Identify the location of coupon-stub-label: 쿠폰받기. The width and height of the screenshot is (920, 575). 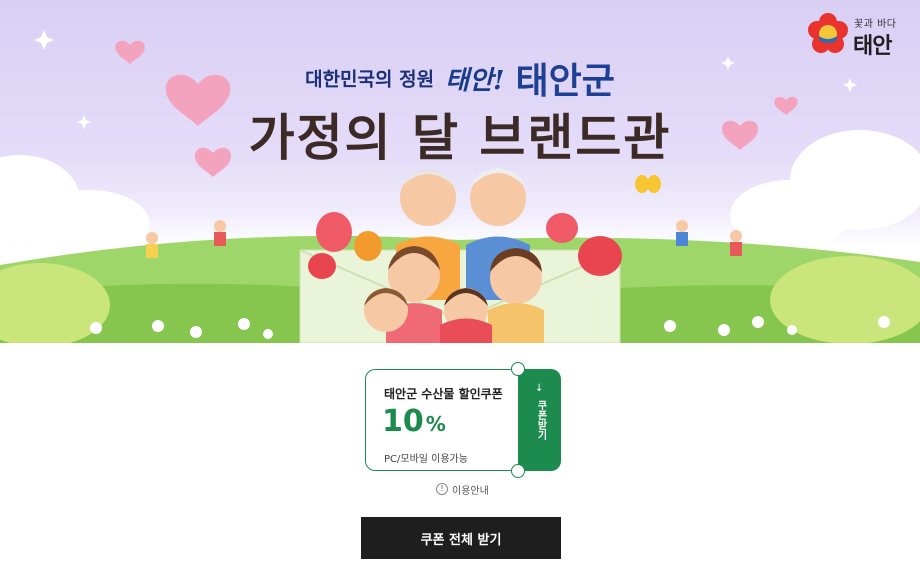
(540, 420).